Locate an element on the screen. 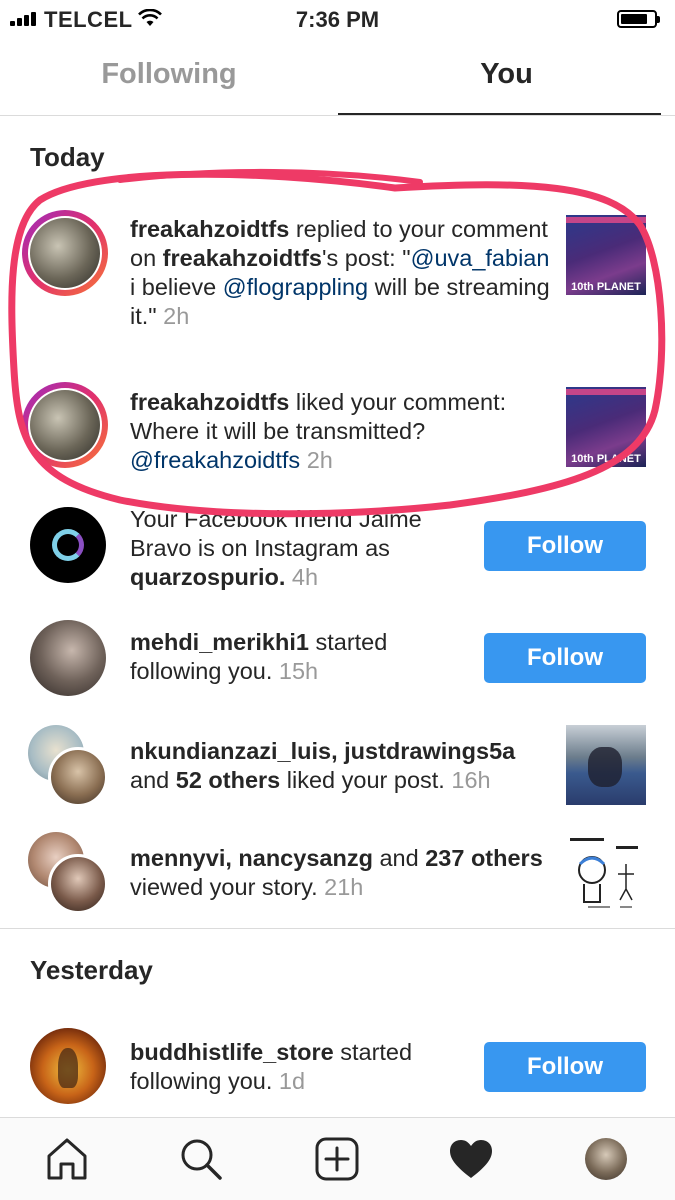  status-bar: TELCEL 7:36 PM is located at coordinates (337, 19).